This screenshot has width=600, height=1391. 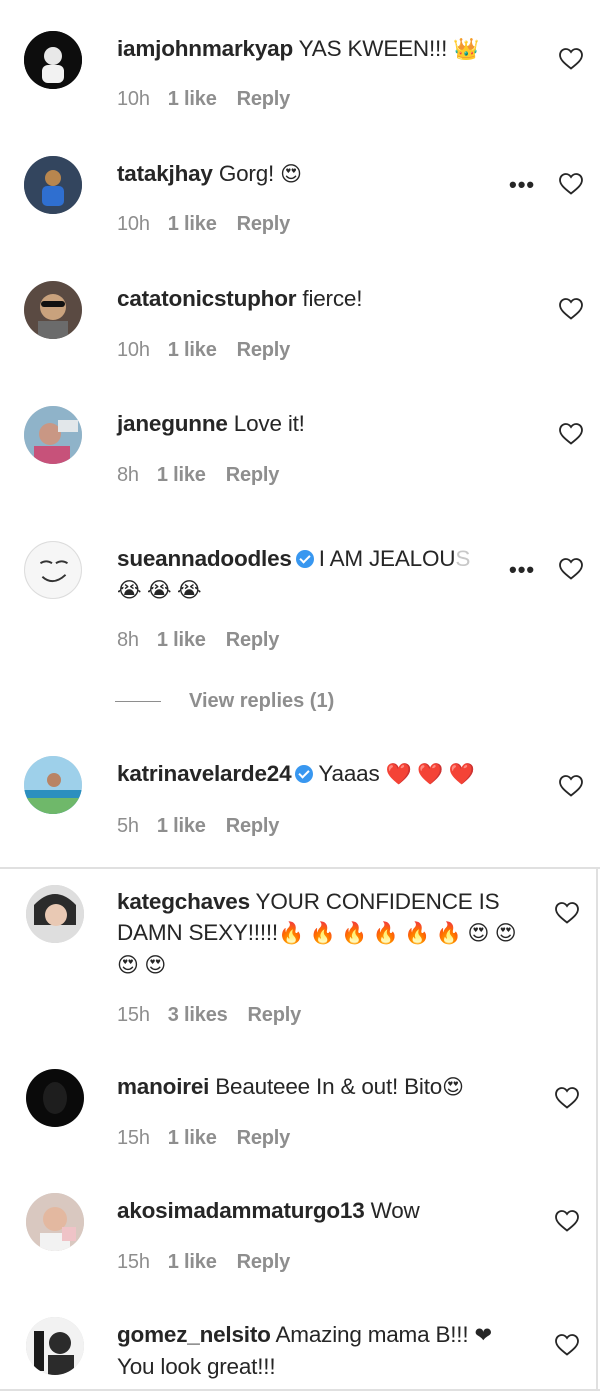 What do you see at coordinates (483, 1335) in the screenshot?
I see `black-heart-emoji: ❤` at bounding box center [483, 1335].